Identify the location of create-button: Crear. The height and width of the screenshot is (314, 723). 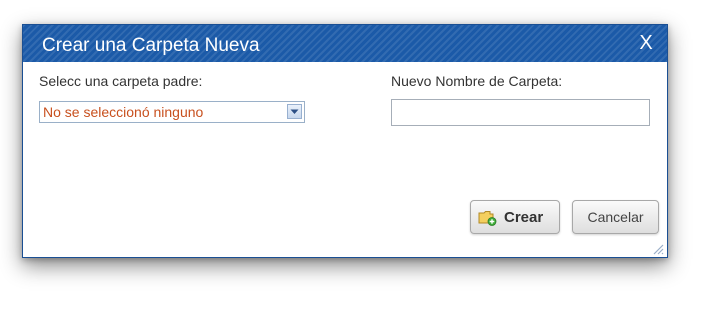
(515, 217).